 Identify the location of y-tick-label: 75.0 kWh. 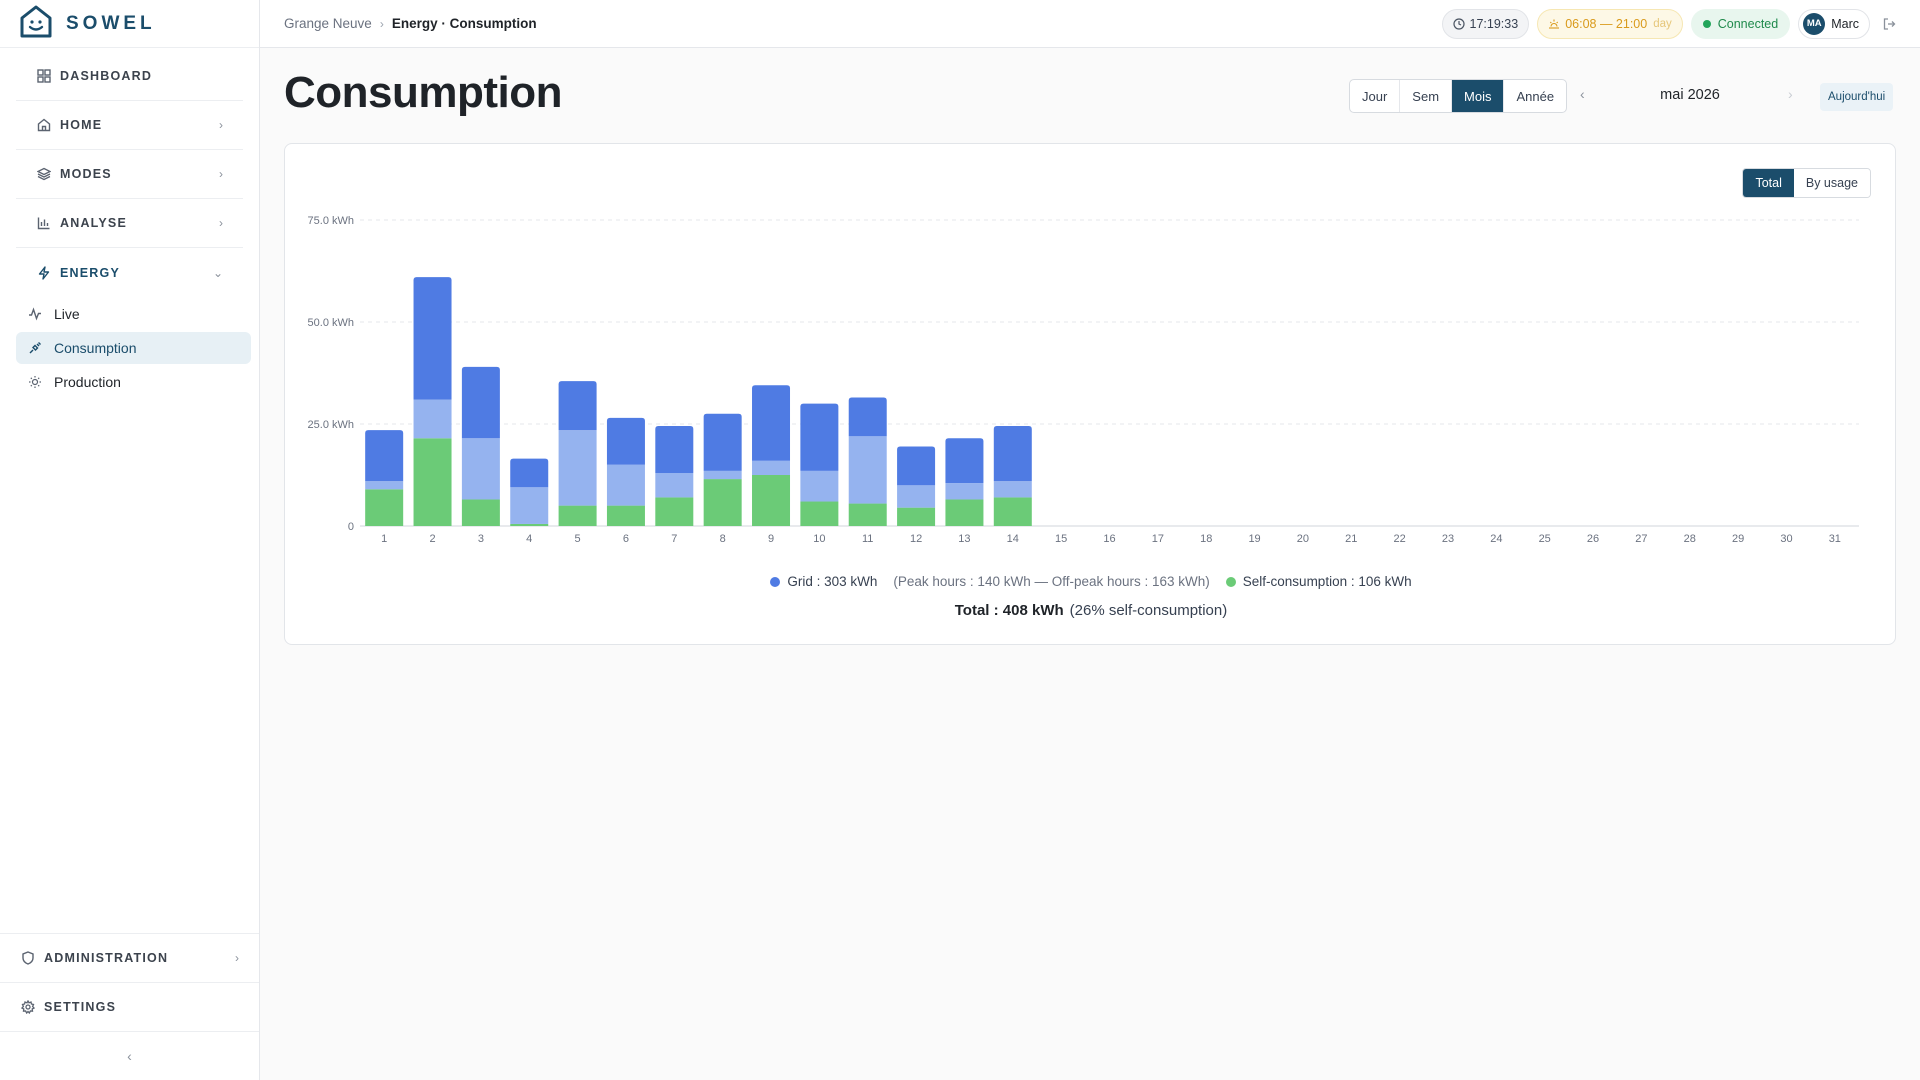
(331, 221).